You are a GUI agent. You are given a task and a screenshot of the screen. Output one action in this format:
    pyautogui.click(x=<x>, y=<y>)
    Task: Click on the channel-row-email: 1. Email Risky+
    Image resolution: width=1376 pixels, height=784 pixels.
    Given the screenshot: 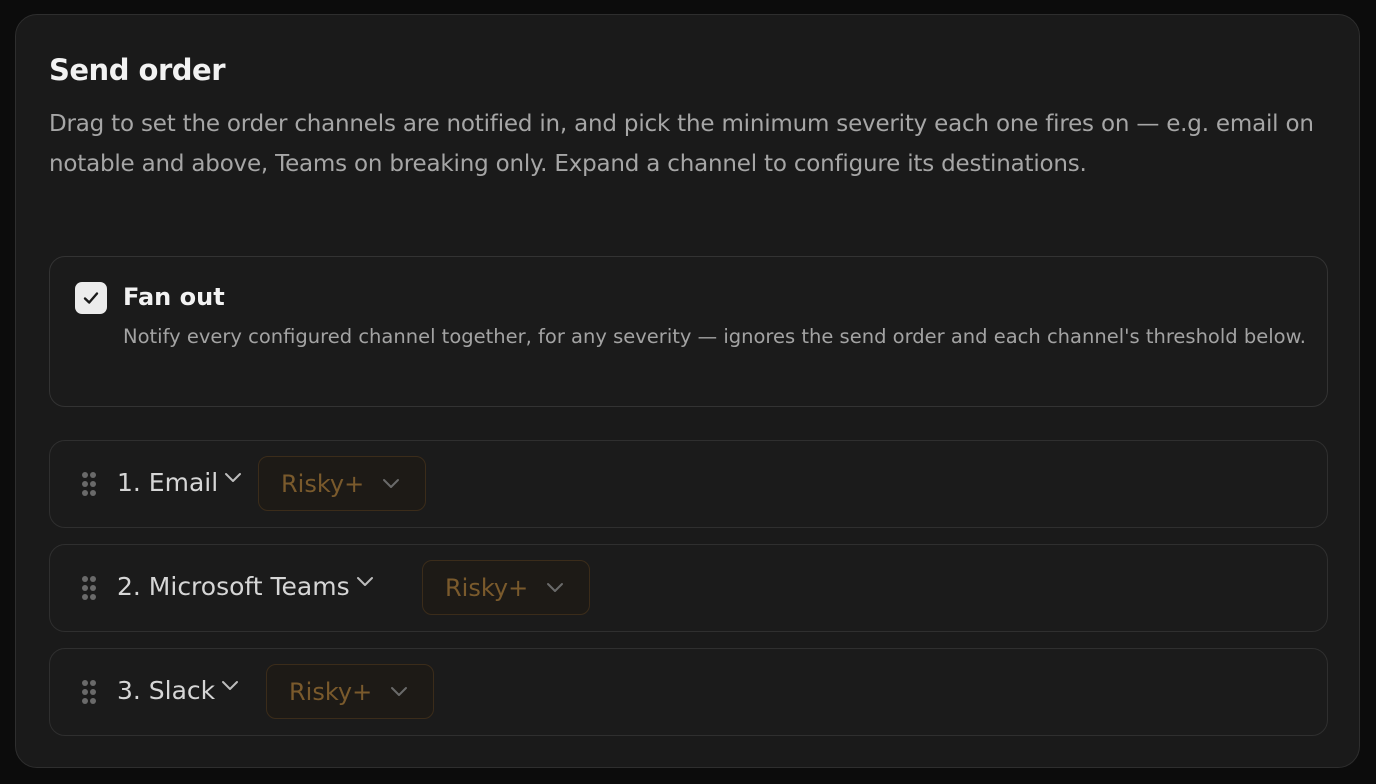 What is the action you would take?
    pyautogui.click(x=688, y=484)
    